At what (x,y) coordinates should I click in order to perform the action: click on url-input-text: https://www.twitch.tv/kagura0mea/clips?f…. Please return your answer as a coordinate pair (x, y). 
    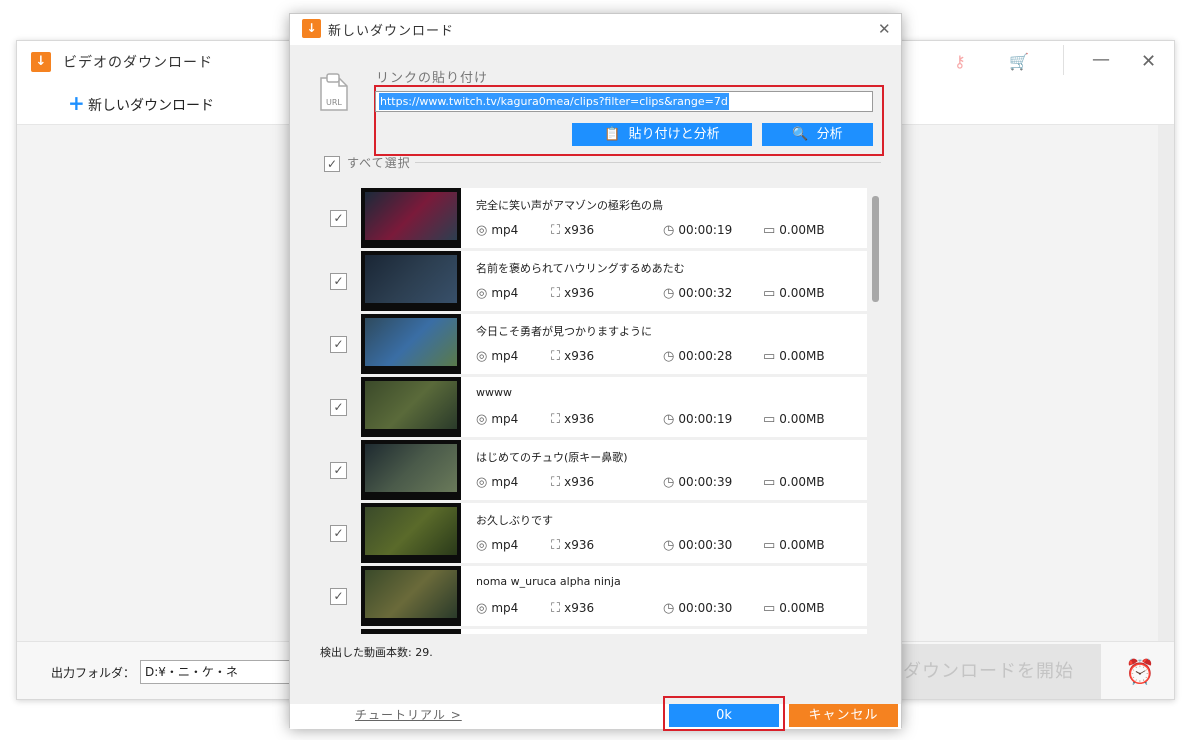
    Looking at the image, I should click on (554, 101).